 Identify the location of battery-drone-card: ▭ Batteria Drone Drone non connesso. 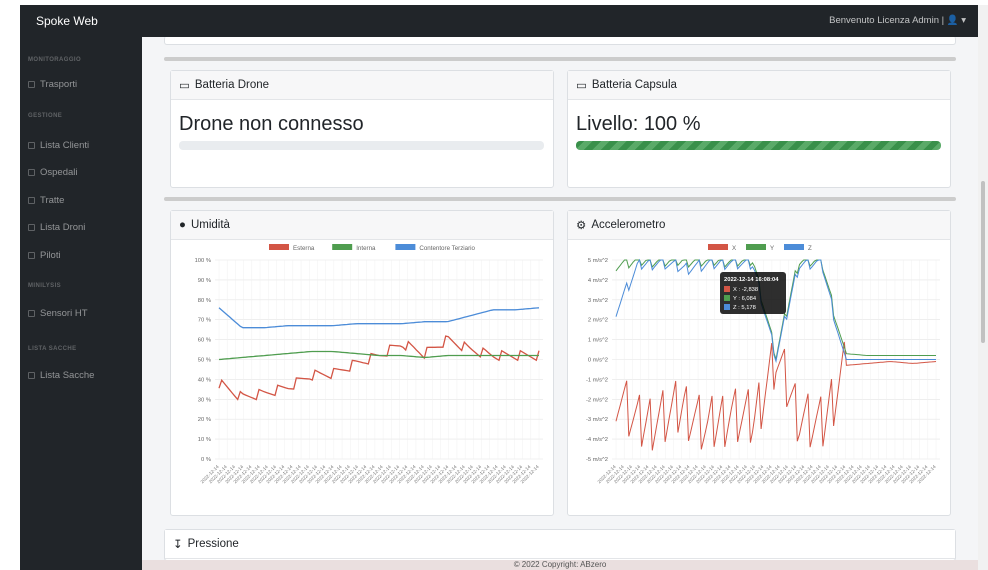
(362, 129).